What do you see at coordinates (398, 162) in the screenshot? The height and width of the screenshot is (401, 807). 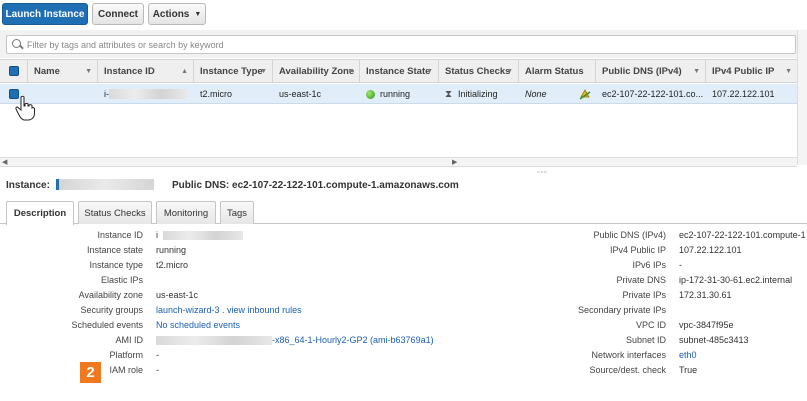 I see `horizontal-scrollbar: ◀ ▶` at bounding box center [398, 162].